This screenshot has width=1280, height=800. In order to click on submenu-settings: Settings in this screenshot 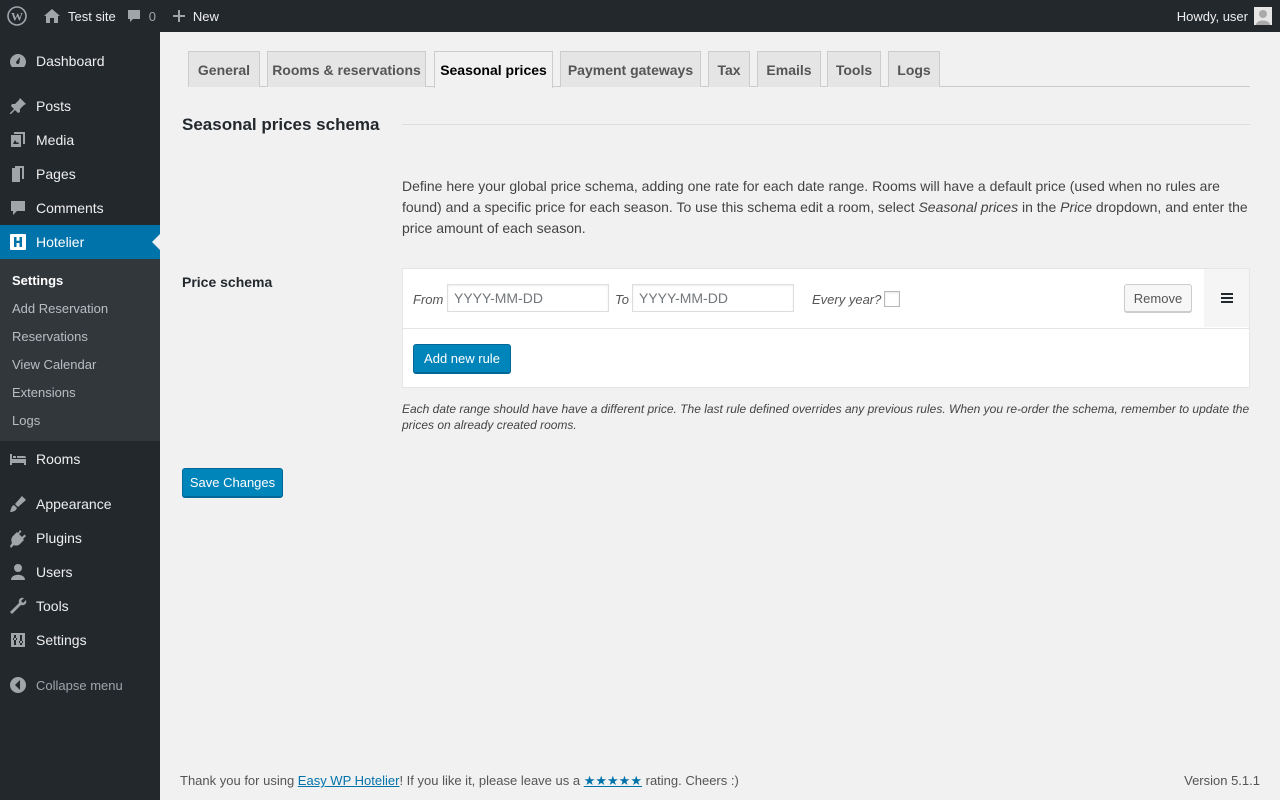, I will do `click(37, 280)`.